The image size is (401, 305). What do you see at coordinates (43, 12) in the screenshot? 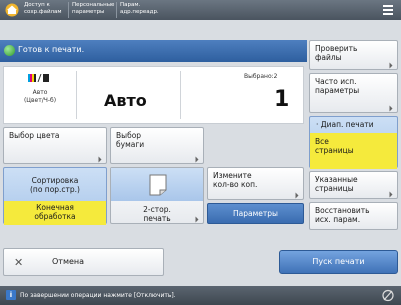
I see `tab-label: сохр.файлам` at bounding box center [43, 12].